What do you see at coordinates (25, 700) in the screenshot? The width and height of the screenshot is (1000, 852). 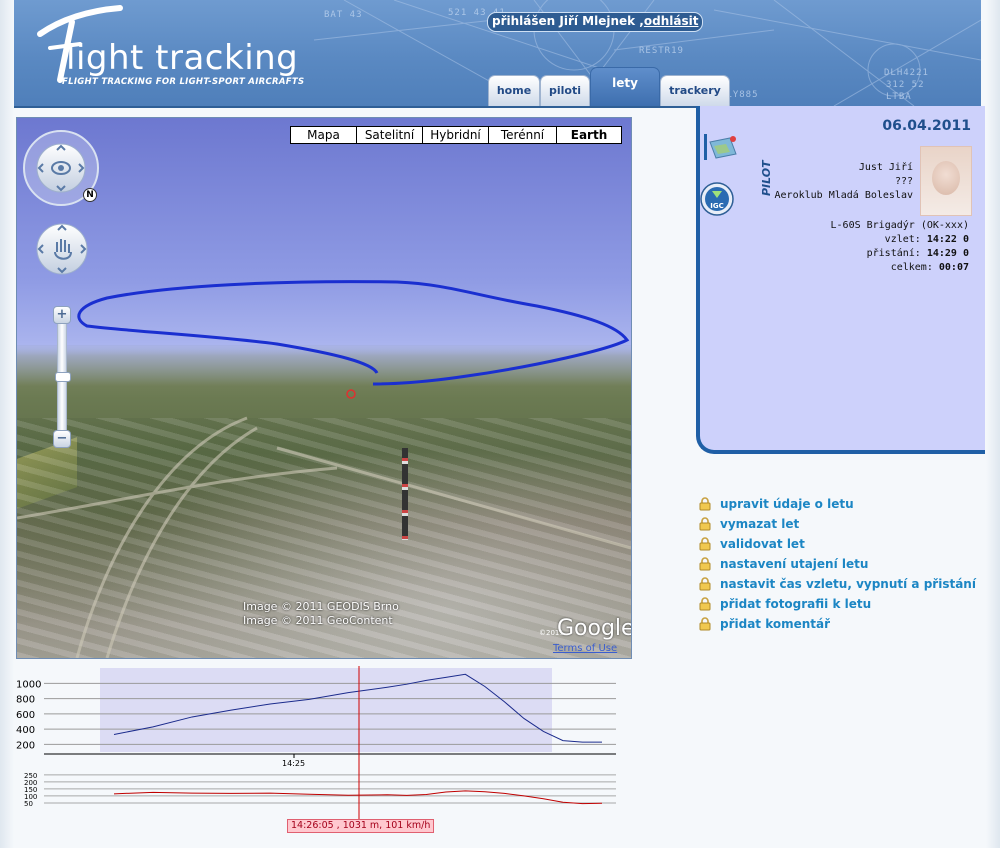 I see `altitude-tick-label: 800` at bounding box center [25, 700].